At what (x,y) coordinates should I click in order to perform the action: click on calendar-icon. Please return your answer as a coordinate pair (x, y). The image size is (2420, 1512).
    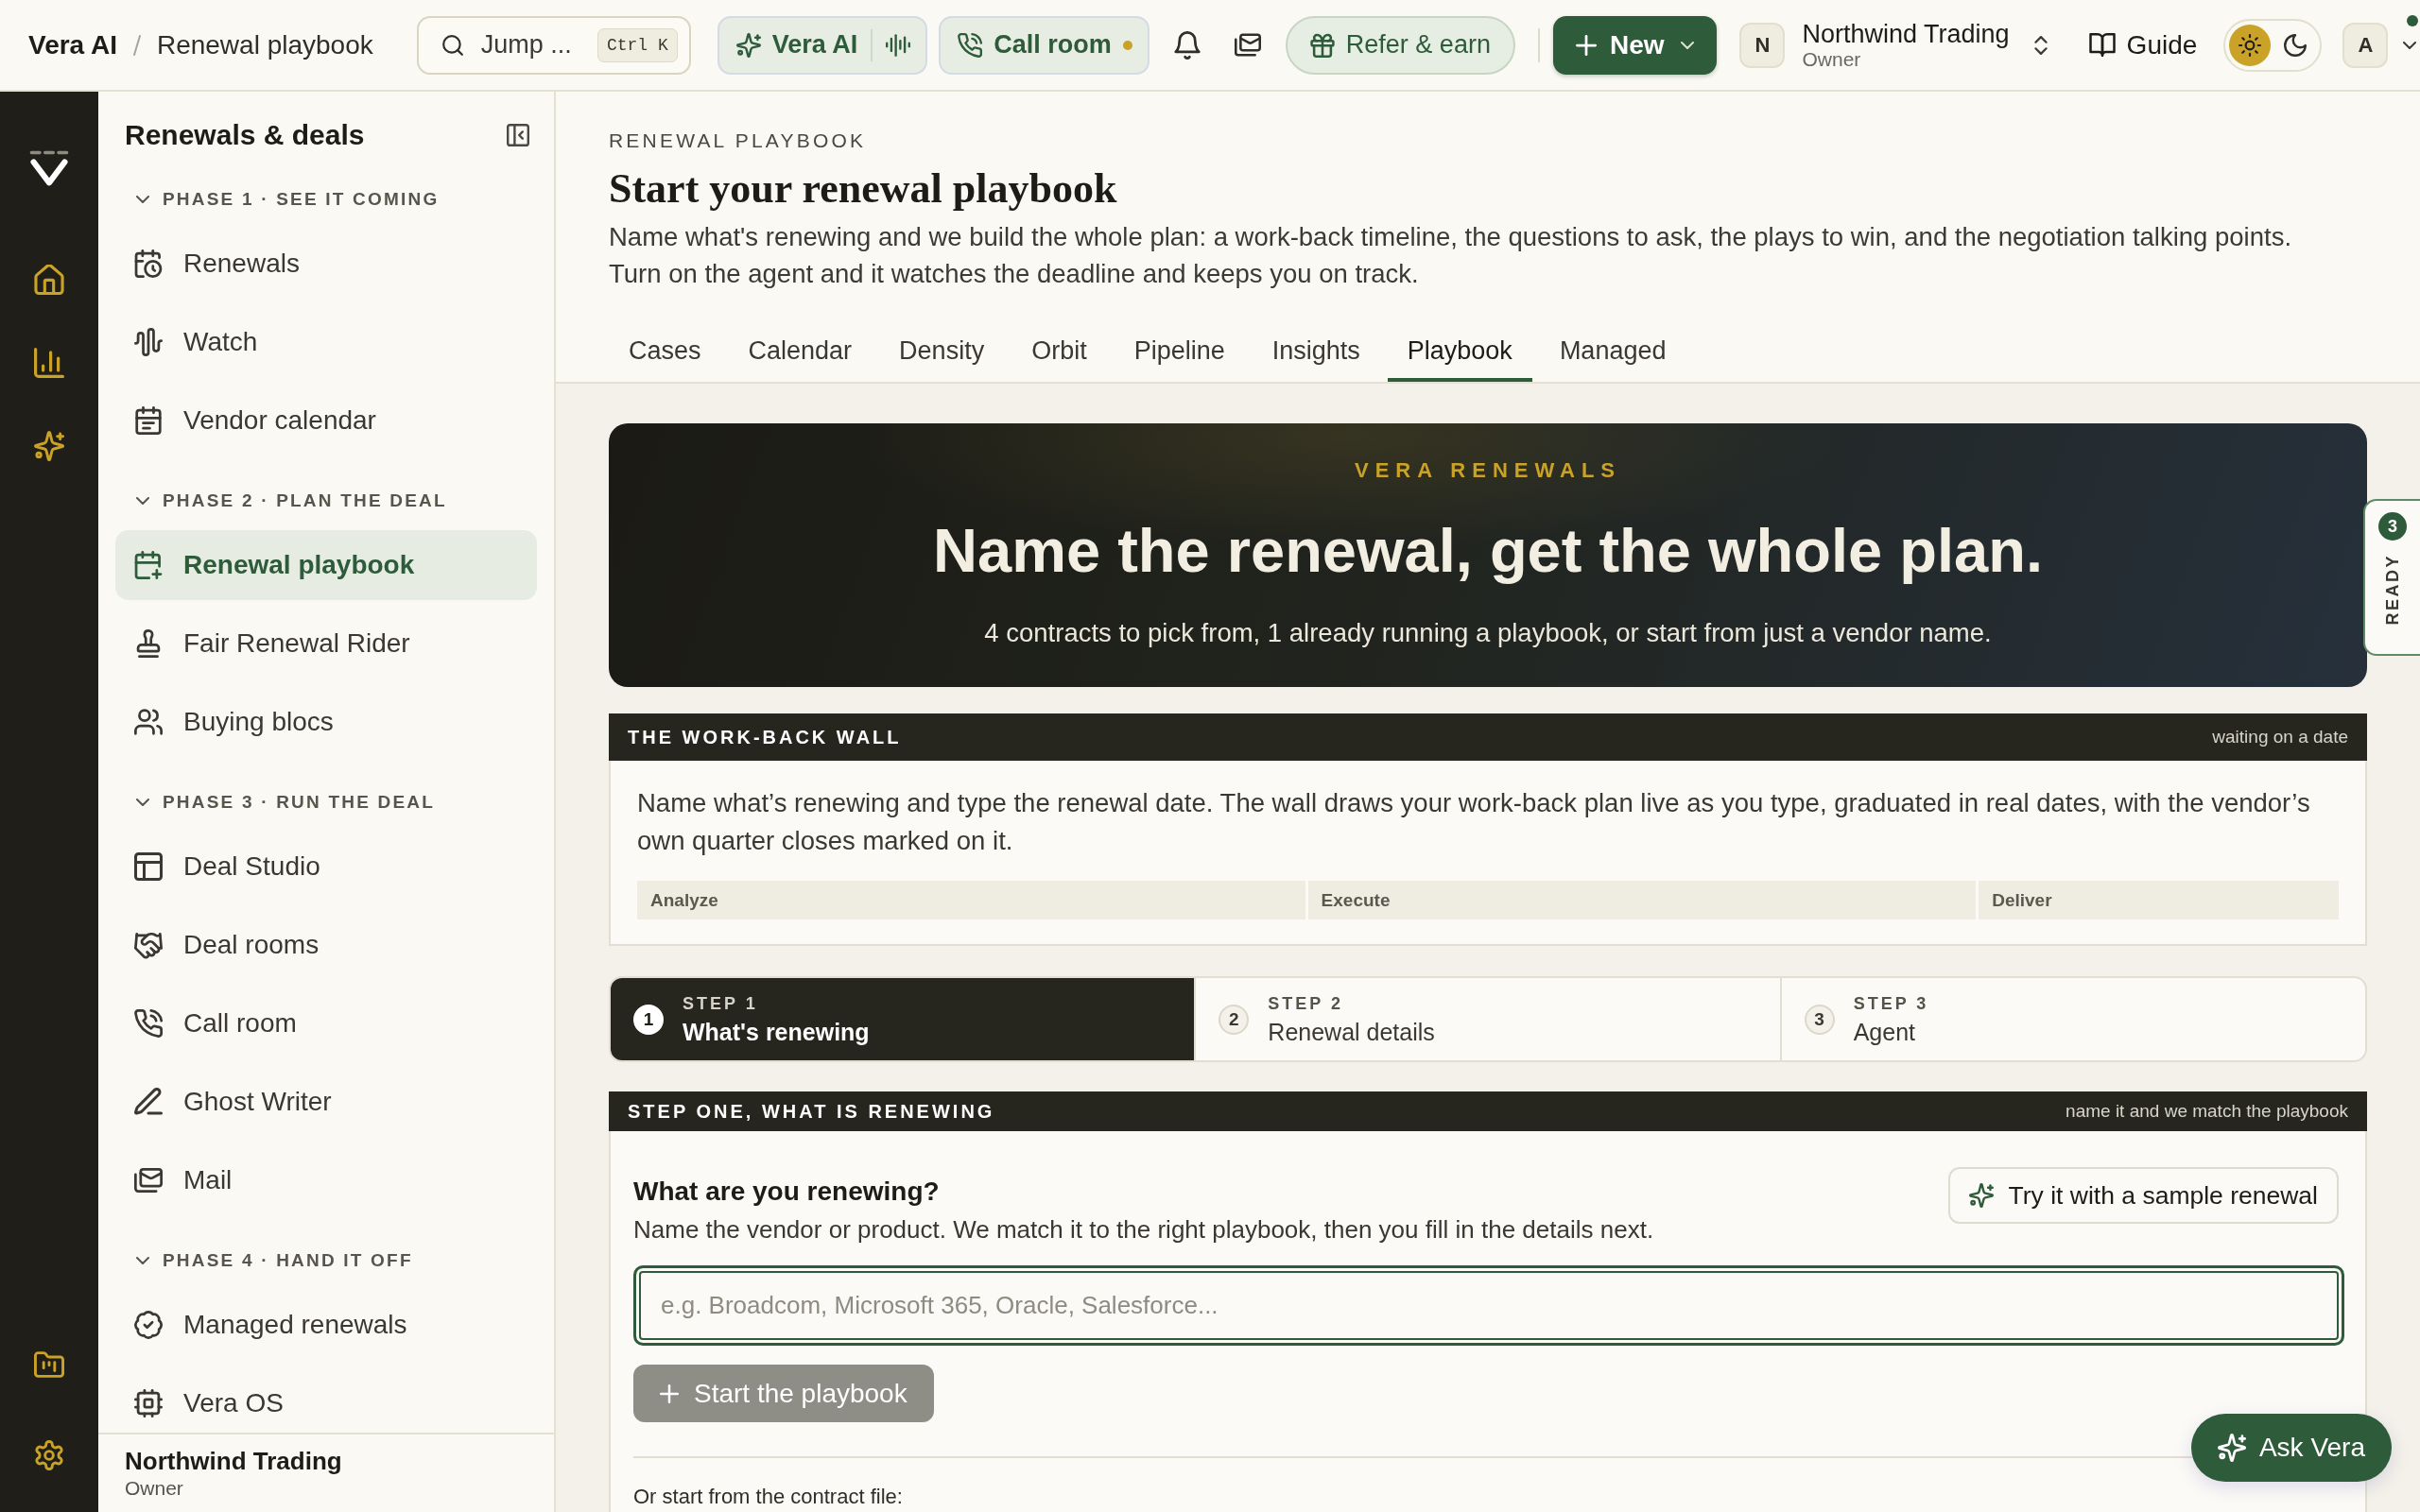
    Looking at the image, I should click on (148, 420).